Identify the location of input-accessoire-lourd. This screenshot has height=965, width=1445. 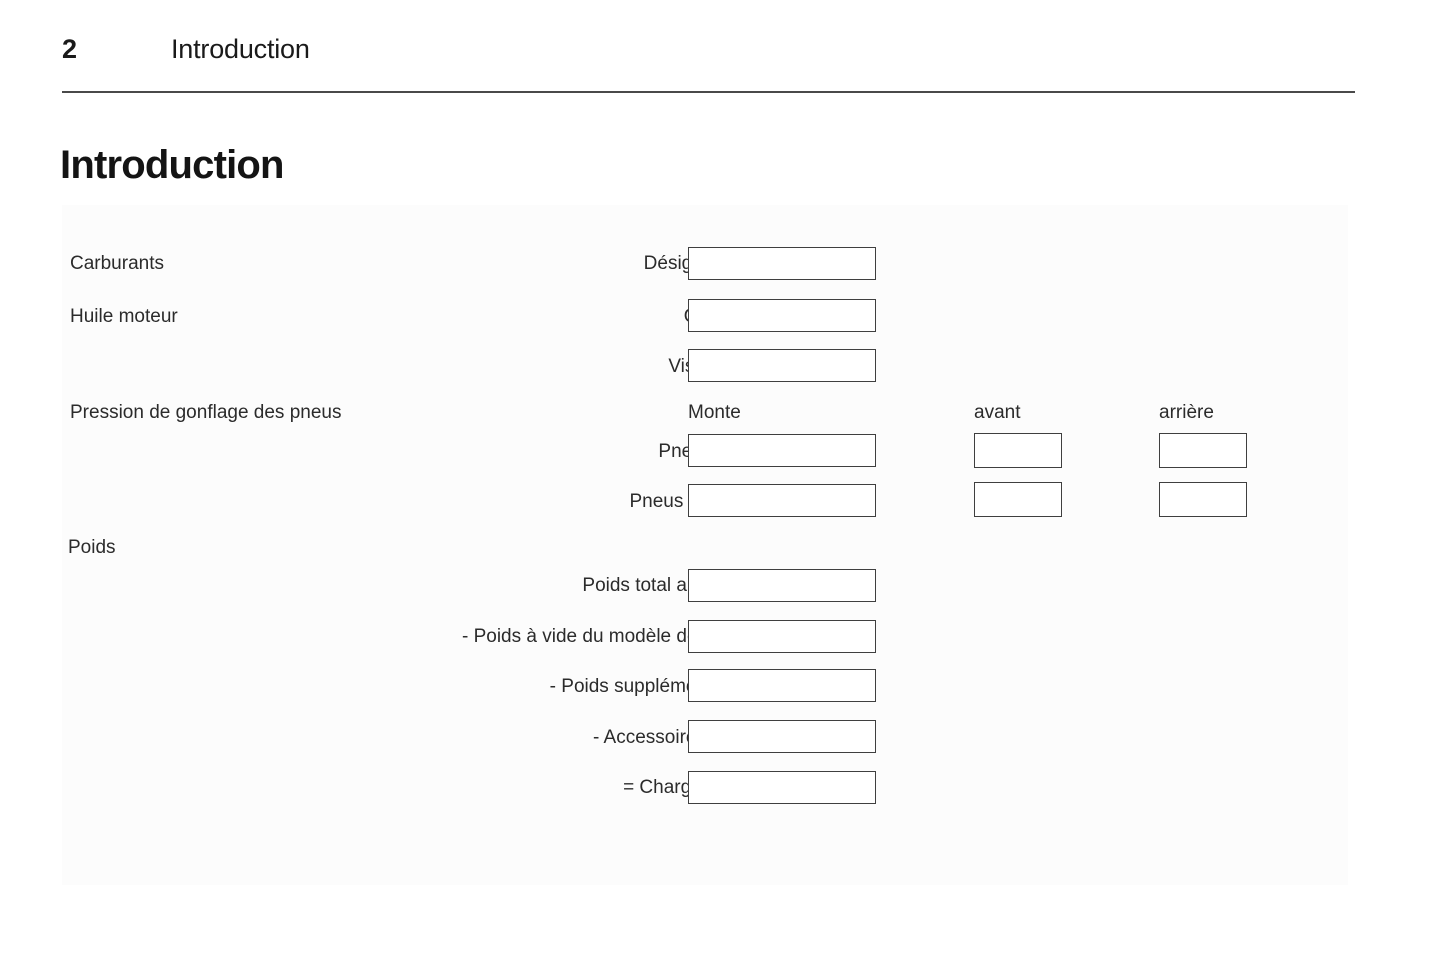
(782, 736).